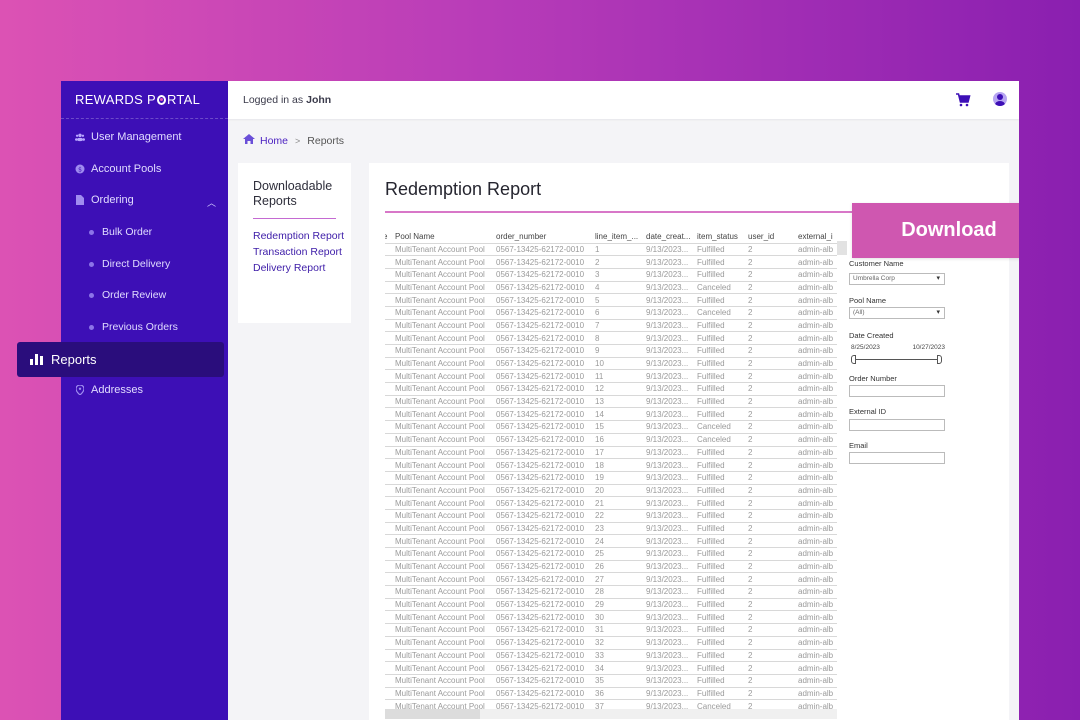  Describe the element at coordinates (300, 236) in the screenshot. I see `redemption-report-link: Redemption Report` at that location.